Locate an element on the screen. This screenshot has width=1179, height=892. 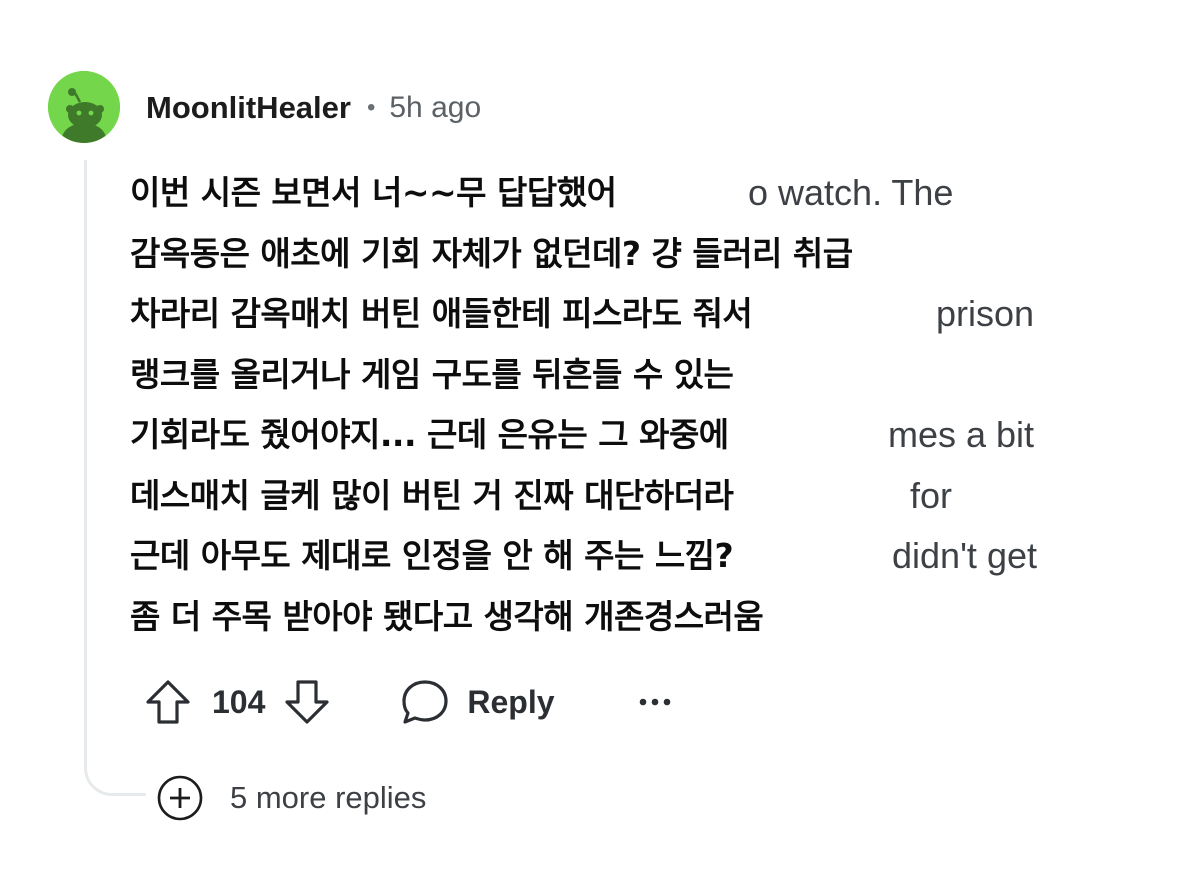
translated-text: 기회라도 줬어야지... 근데 은유는 그 와중에 is located at coordinates (432, 434).